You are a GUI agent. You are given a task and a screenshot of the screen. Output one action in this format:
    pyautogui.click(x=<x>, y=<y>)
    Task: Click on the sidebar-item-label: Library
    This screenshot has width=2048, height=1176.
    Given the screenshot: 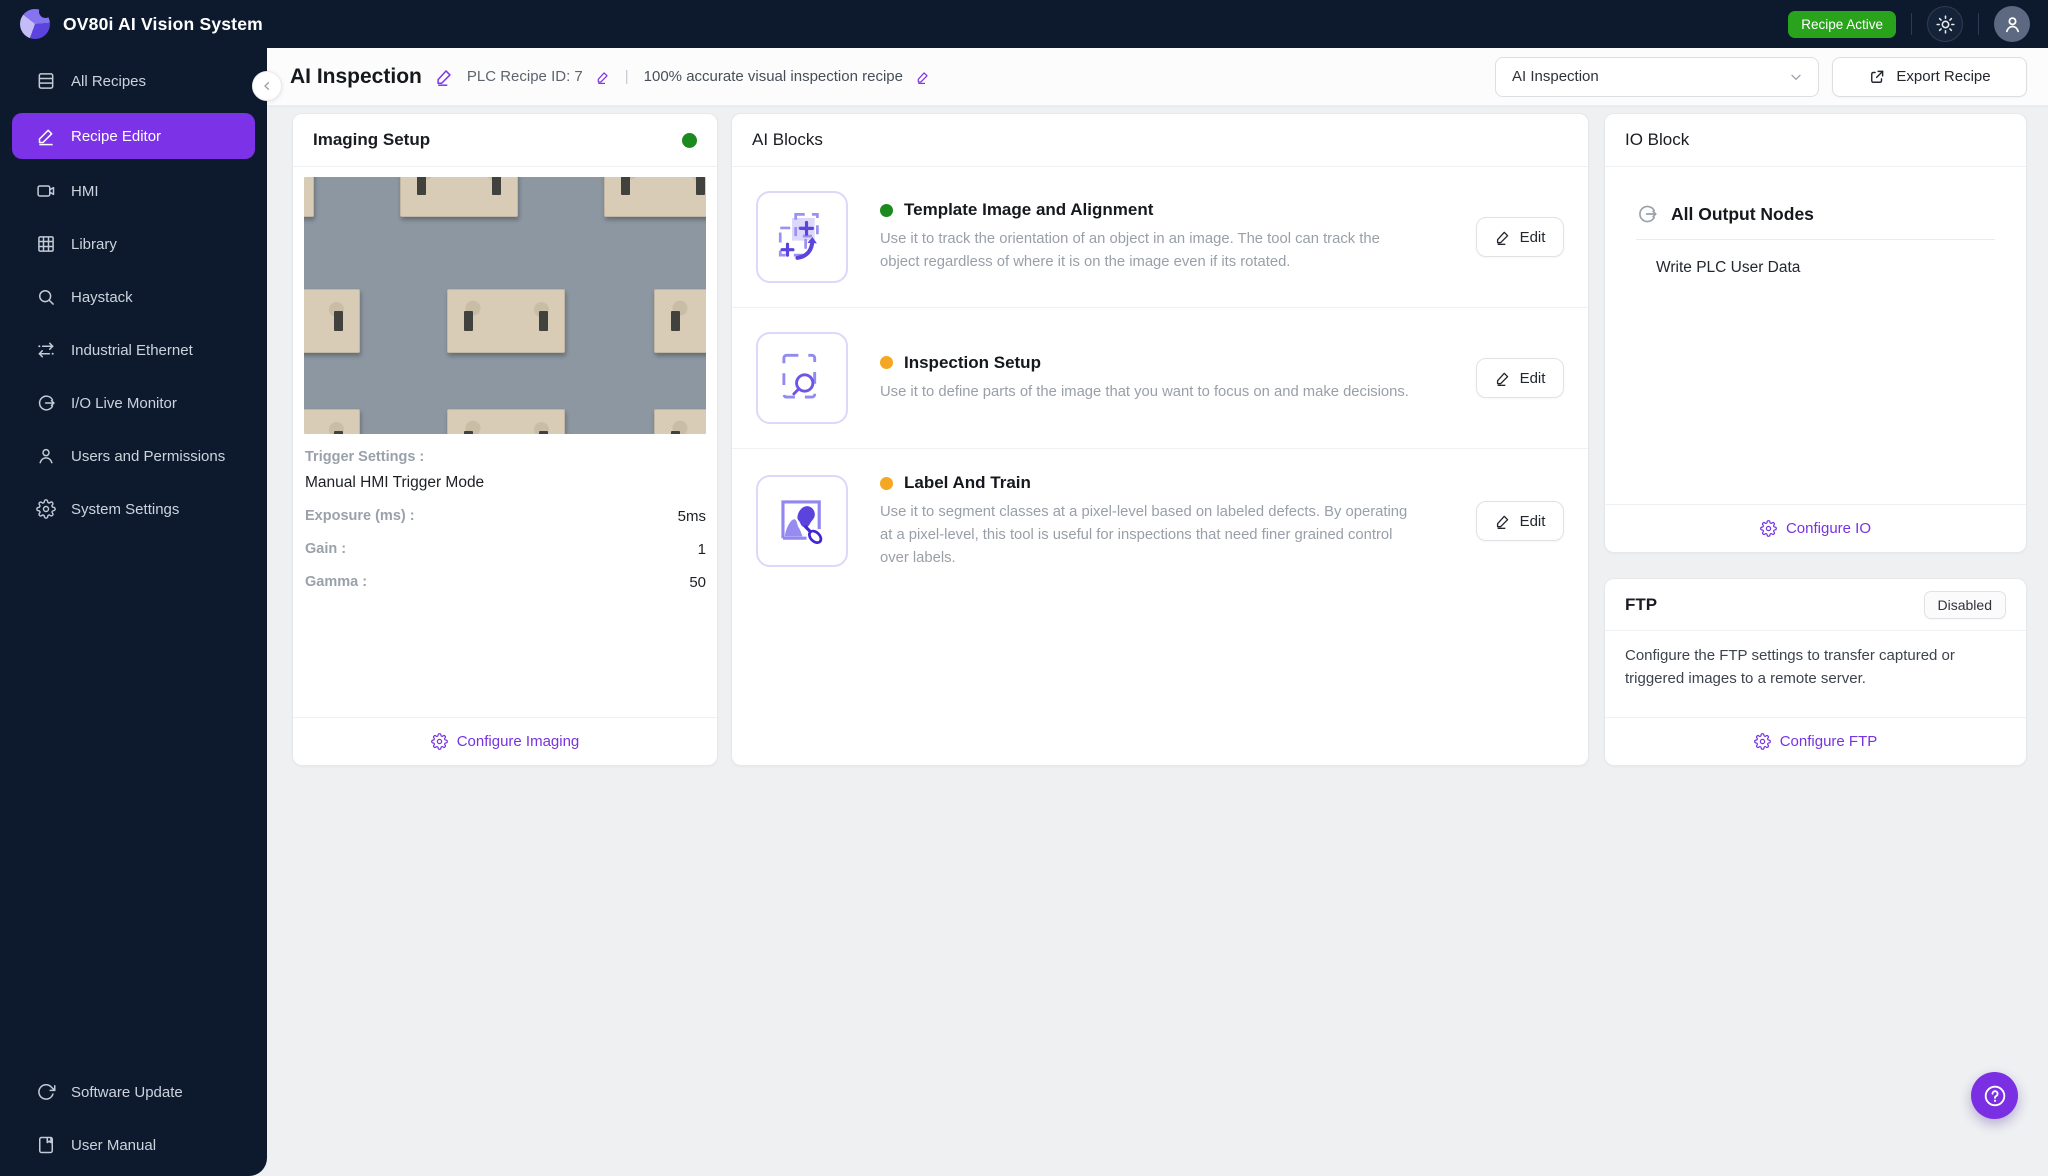 What is the action you would take?
    pyautogui.click(x=94, y=244)
    